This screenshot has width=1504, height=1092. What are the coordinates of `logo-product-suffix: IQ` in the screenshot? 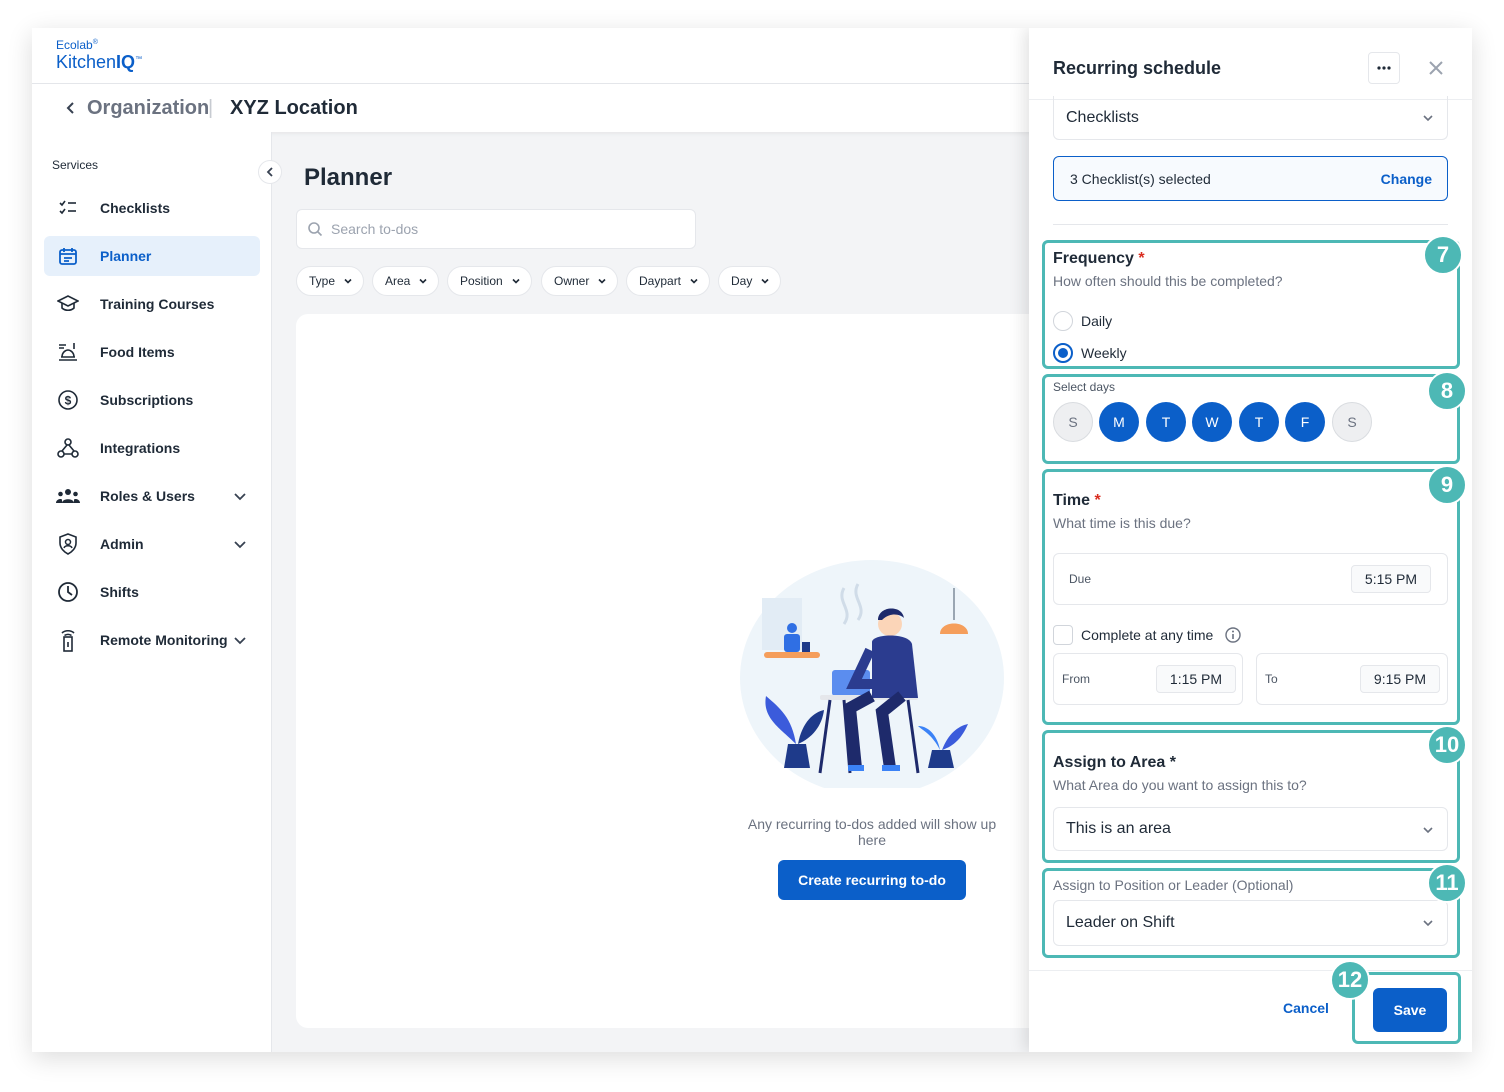 It's located at (126, 62).